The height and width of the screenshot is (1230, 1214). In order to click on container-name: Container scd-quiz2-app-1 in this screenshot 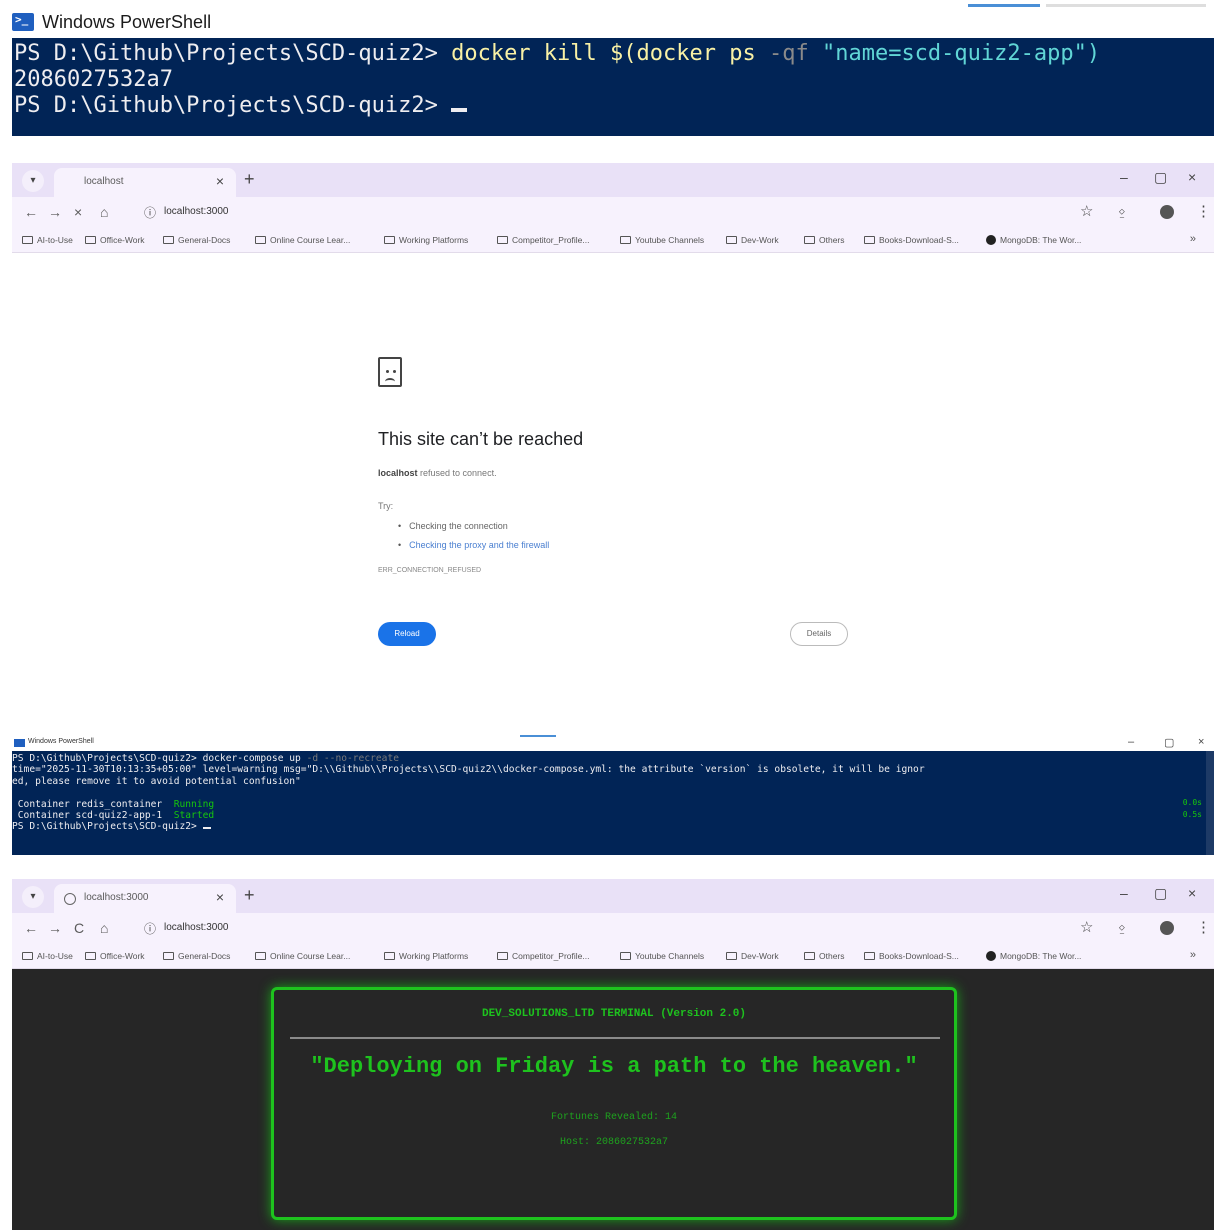, I will do `click(95, 816)`.